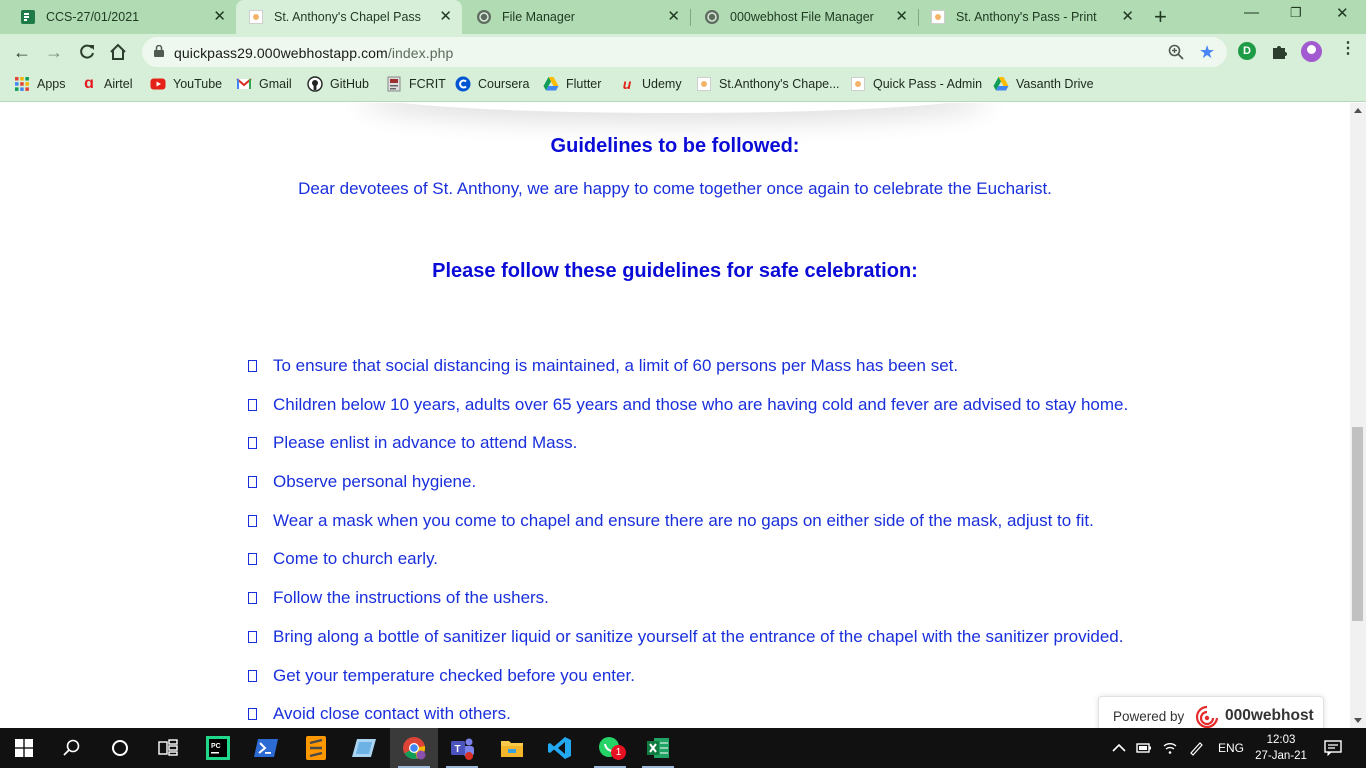 This screenshot has width=1366, height=768. I want to click on powershell-icon, so click(266, 748).